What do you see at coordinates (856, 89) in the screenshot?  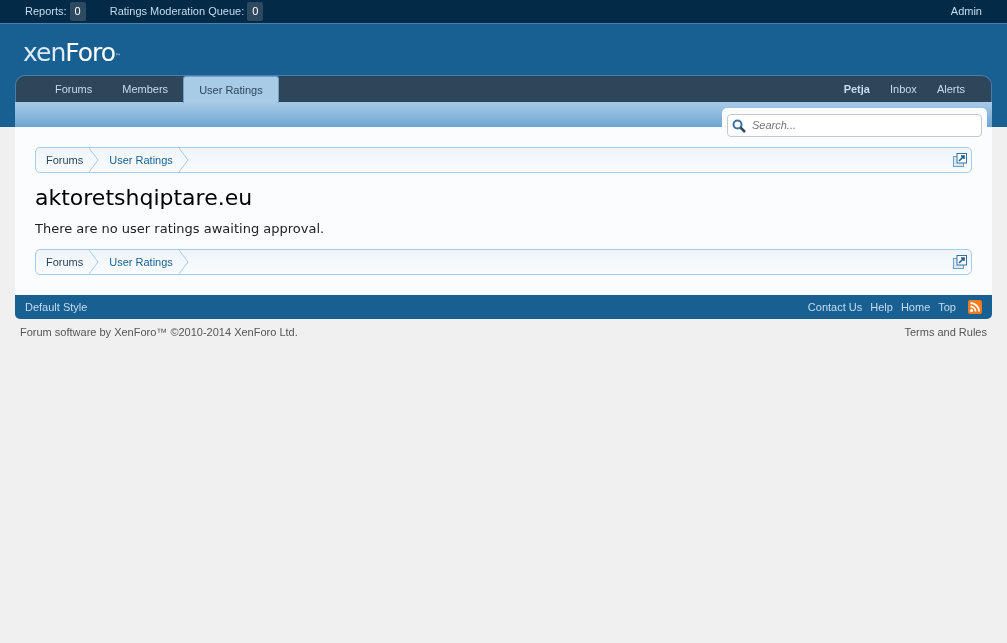 I see `nav-link: Petja` at bounding box center [856, 89].